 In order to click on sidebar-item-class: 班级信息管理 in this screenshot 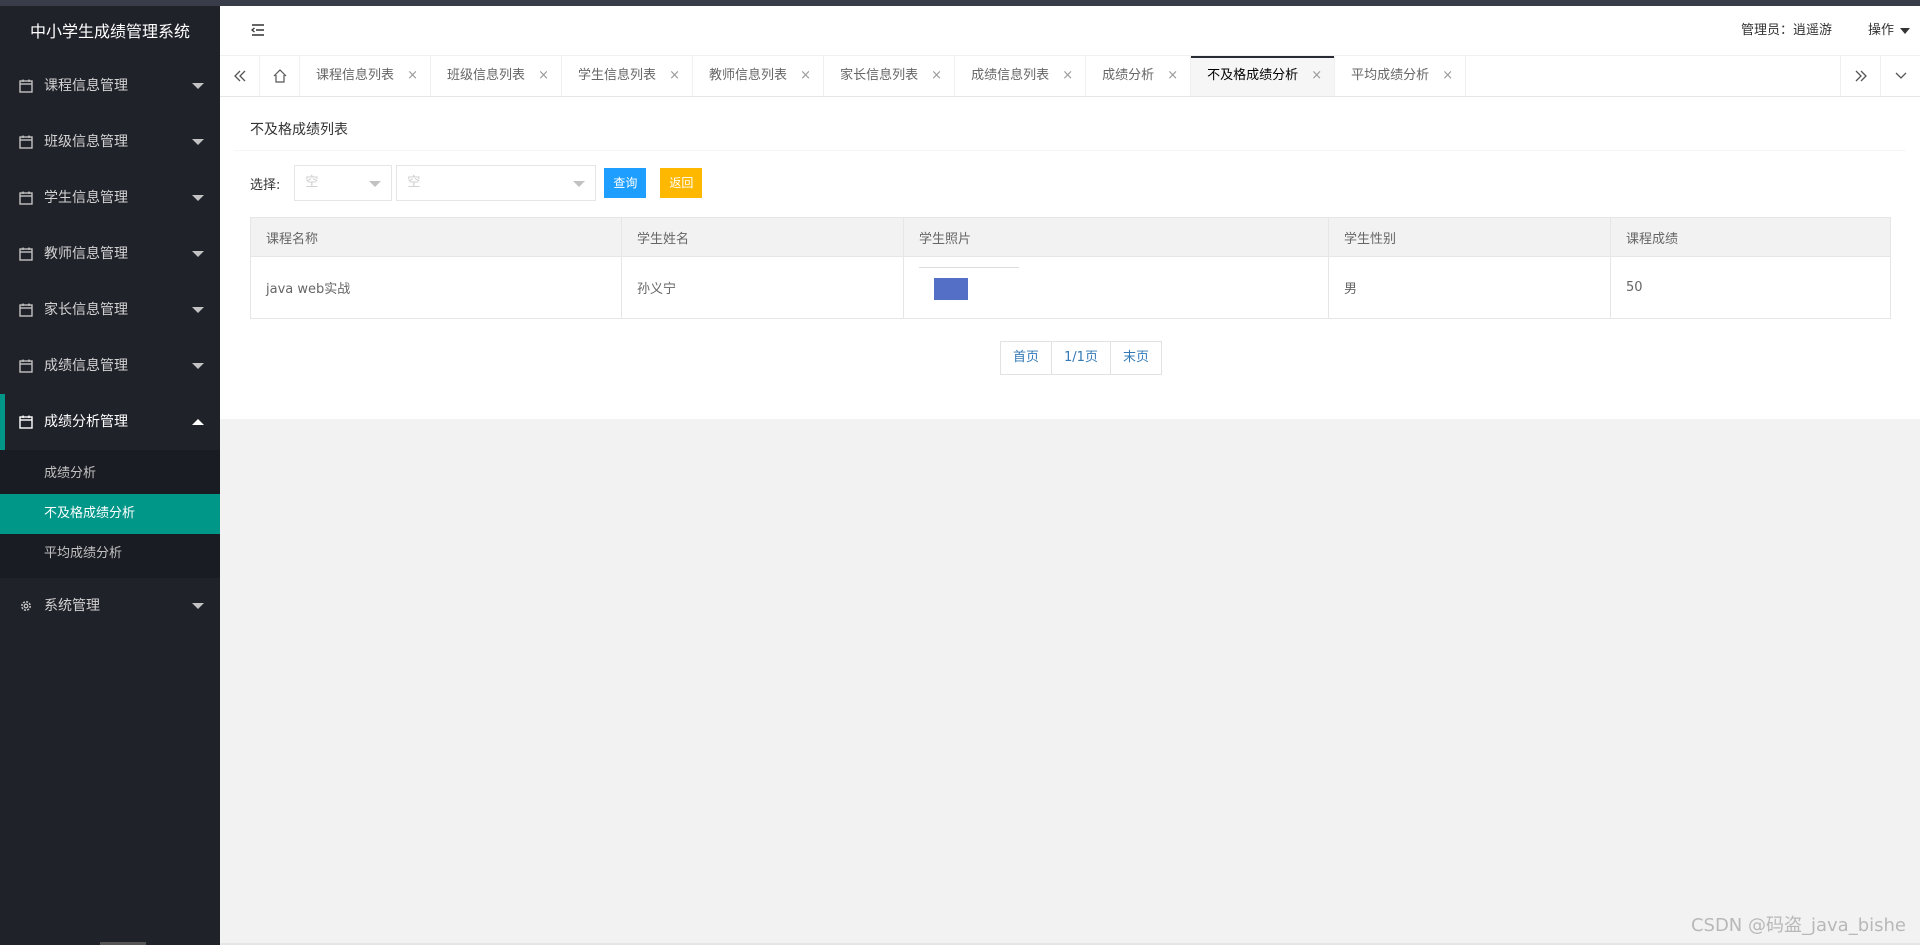, I will do `click(110, 142)`.